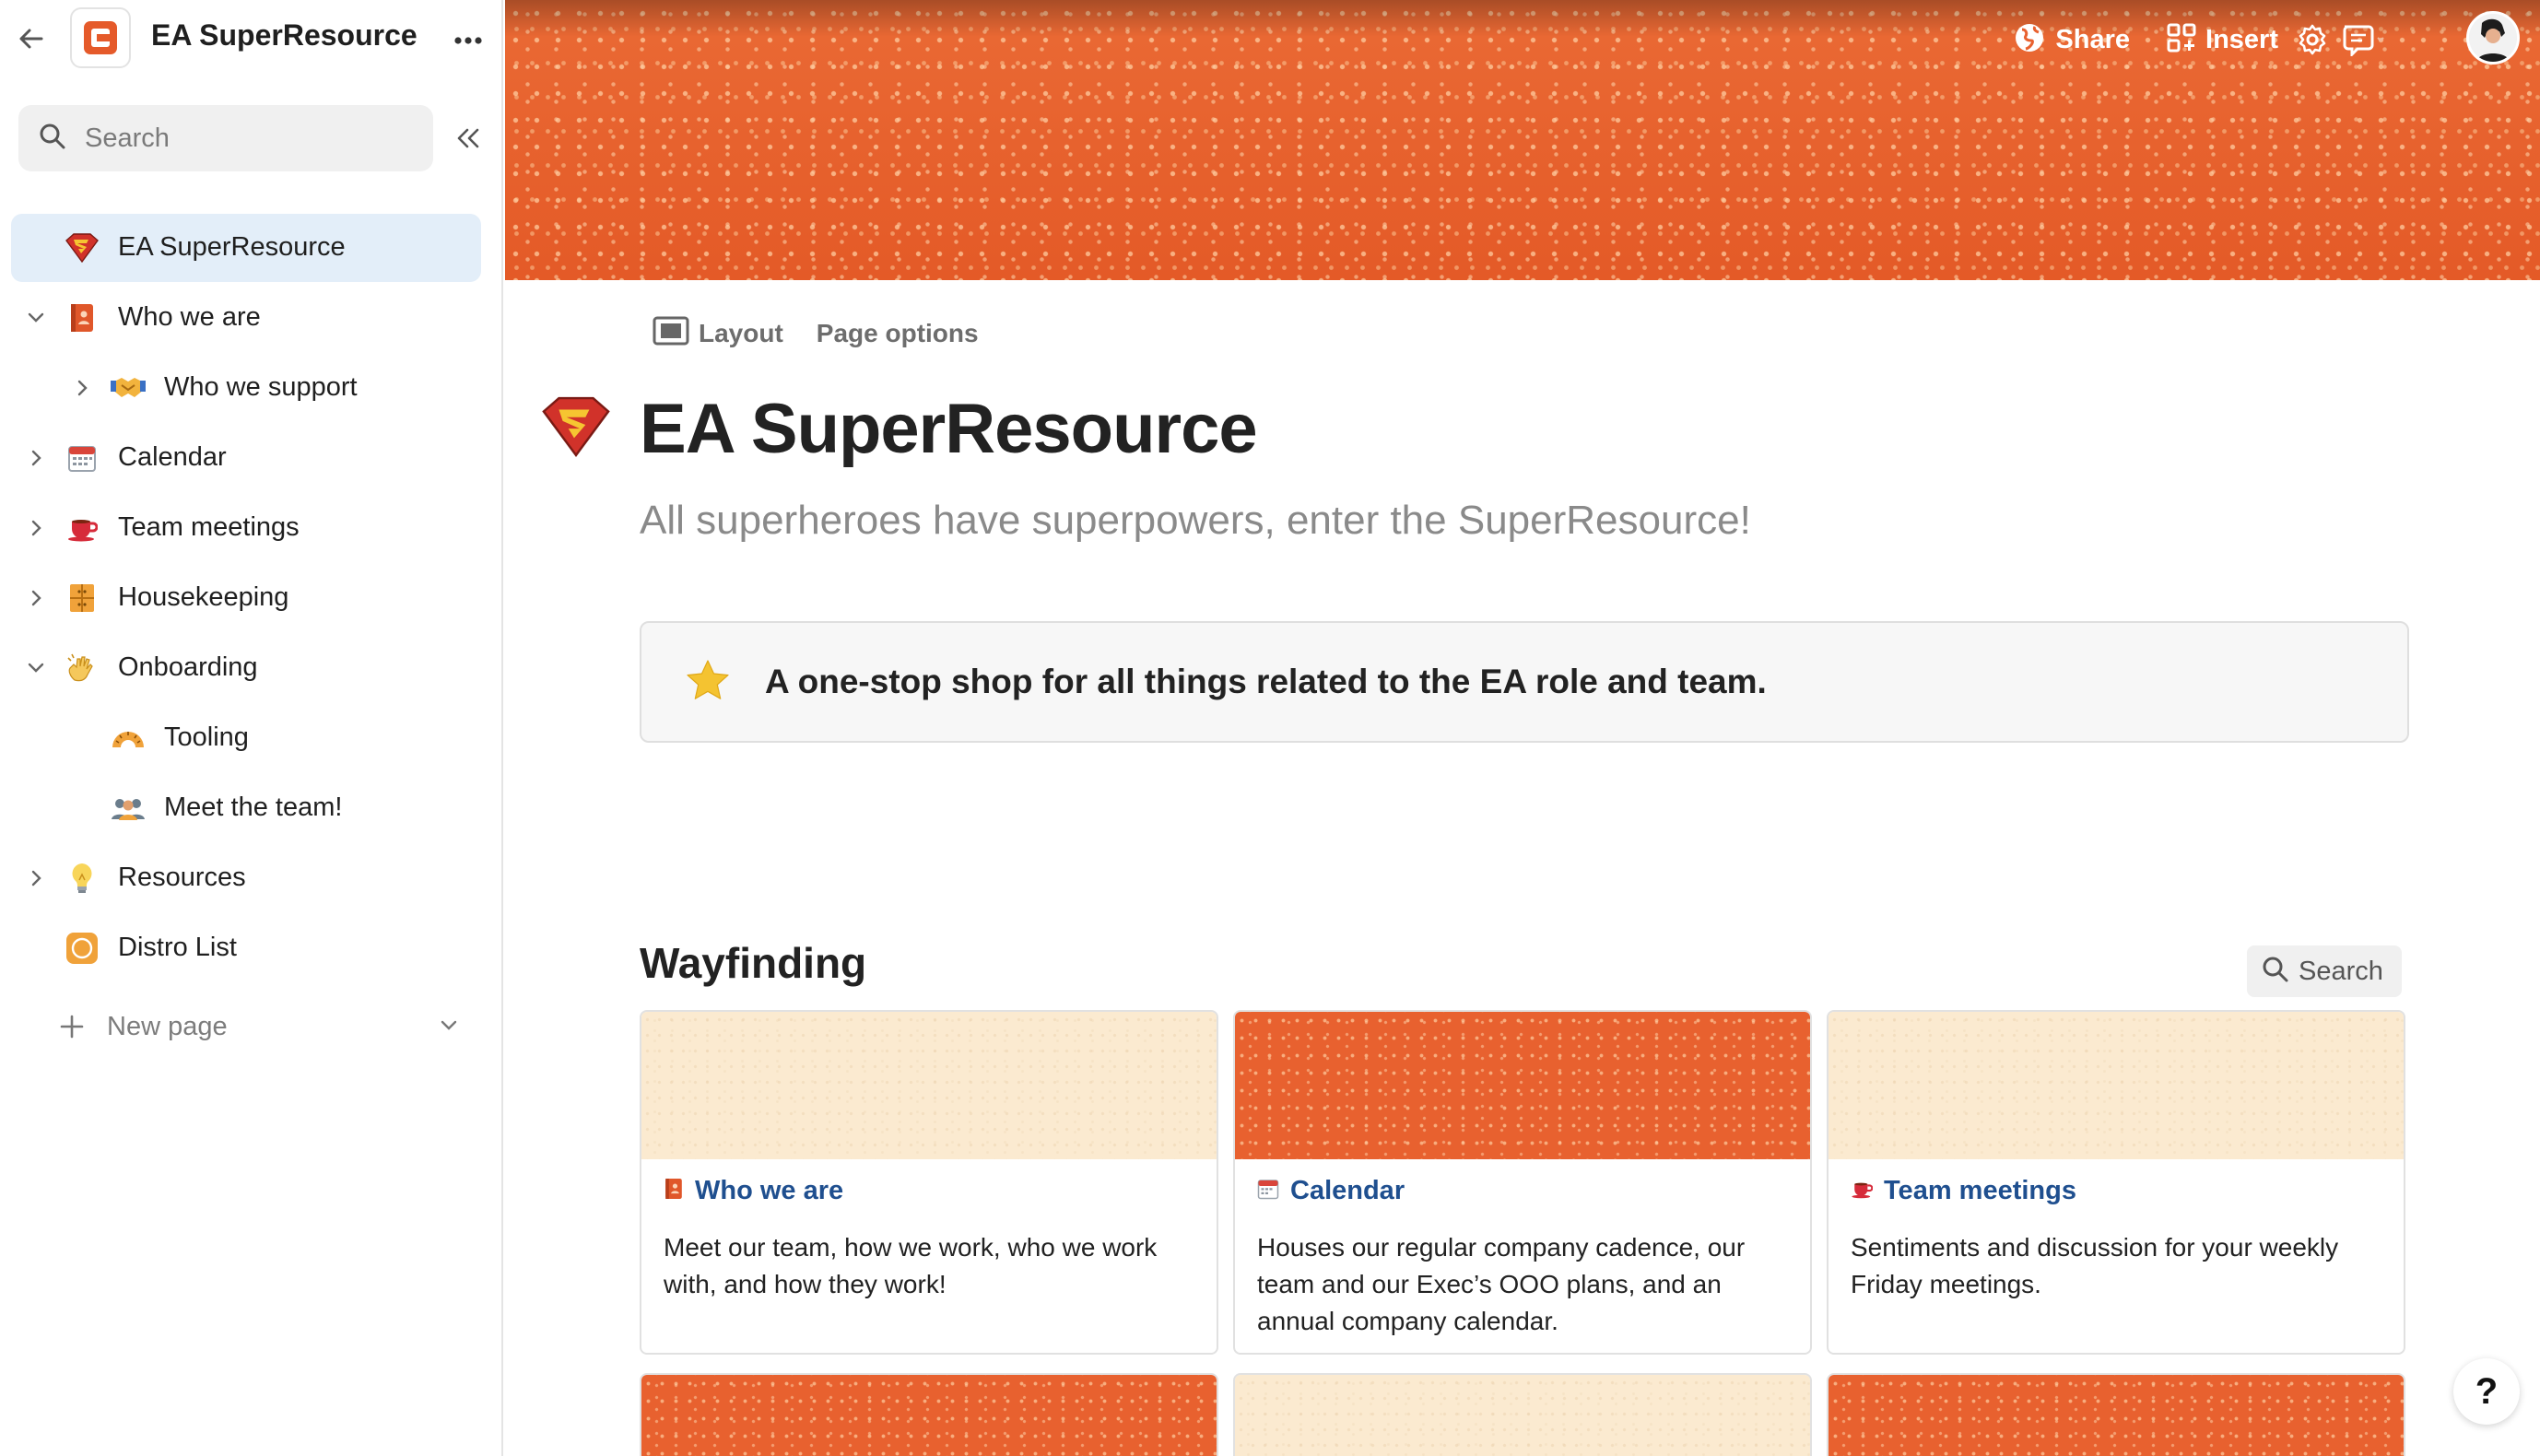 The width and height of the screenshot is (2540, 1456). What do you see at coordinates (128, 738) in the screenshot?
I see `protractor-icon` at bounding box center [128, 738].